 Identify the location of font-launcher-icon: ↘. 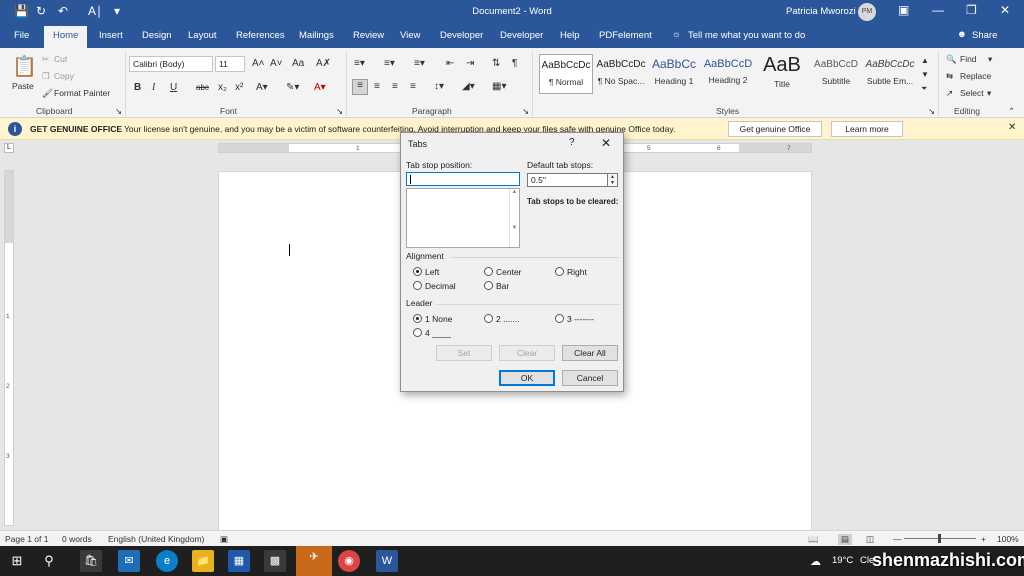
(339, 111).